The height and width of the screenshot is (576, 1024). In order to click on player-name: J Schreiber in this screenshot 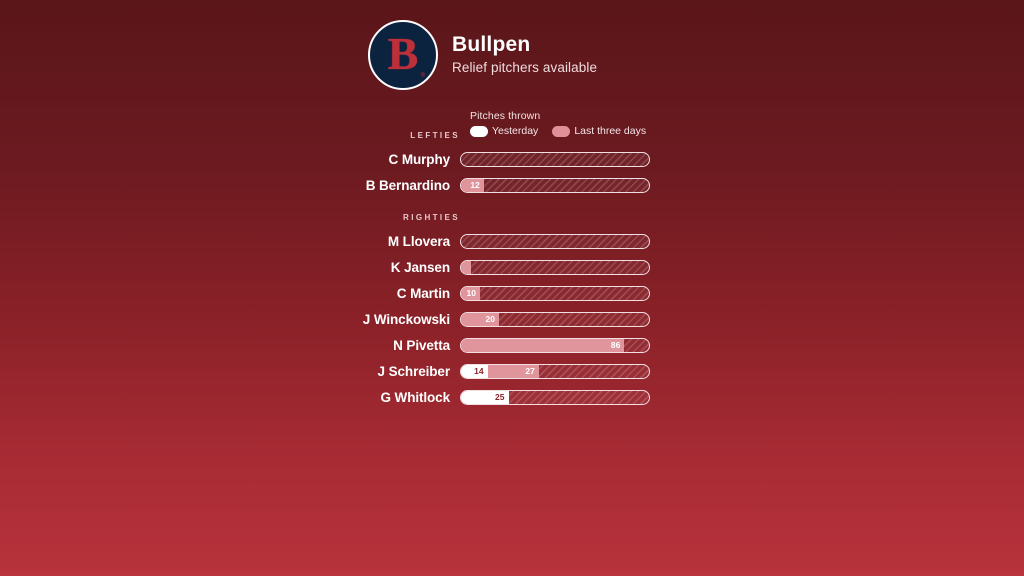, I will do `click(414, 371)`.